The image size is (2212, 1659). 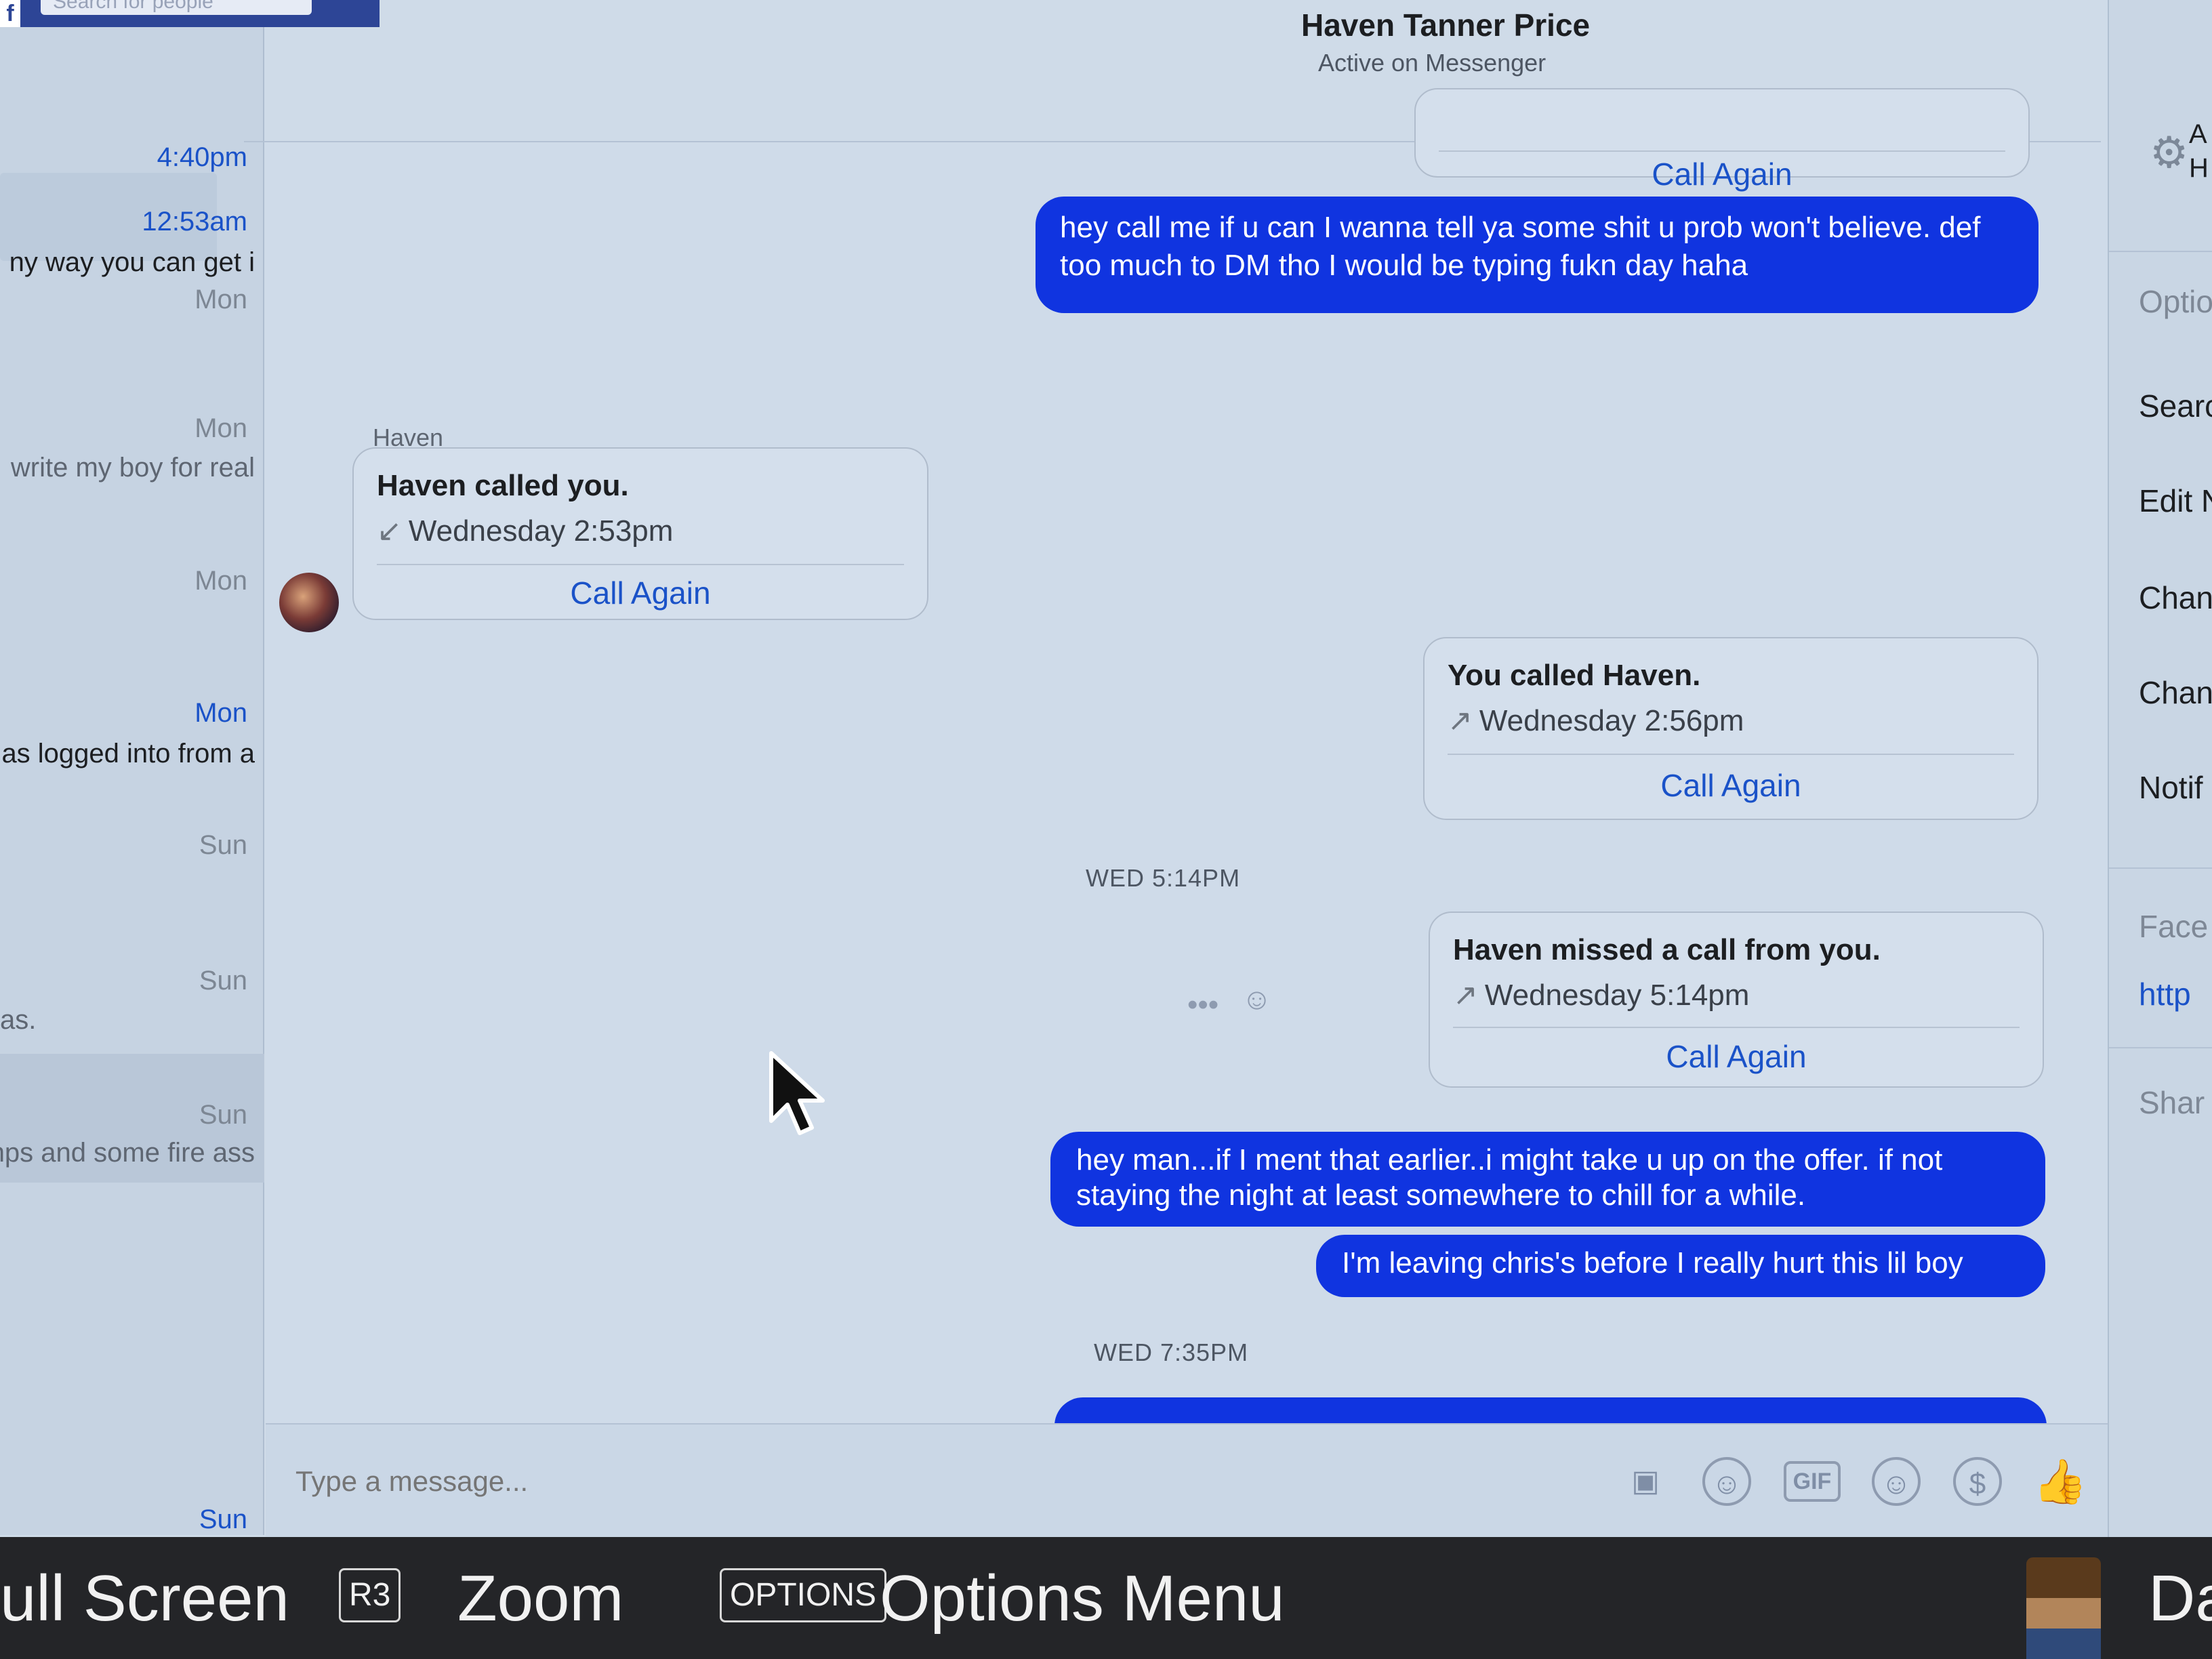 What do you see at coordinates (2198, 134) in the screenshot?
I see `panel-top-letter: A` at bounding box center [2198, 134].